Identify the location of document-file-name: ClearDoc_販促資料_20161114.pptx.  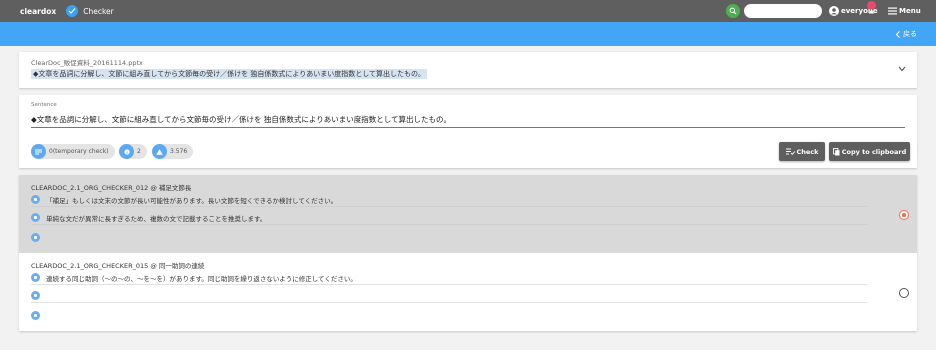
(87, 63).